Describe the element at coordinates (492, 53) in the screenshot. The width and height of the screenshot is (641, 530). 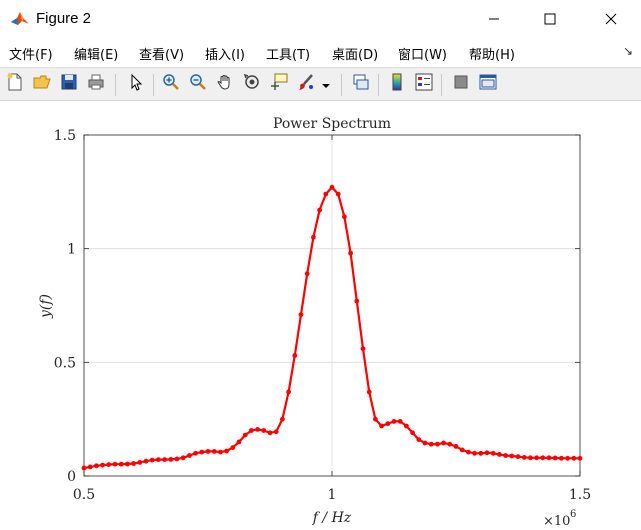
I see `menu-help: 帮助(H)` at that location.